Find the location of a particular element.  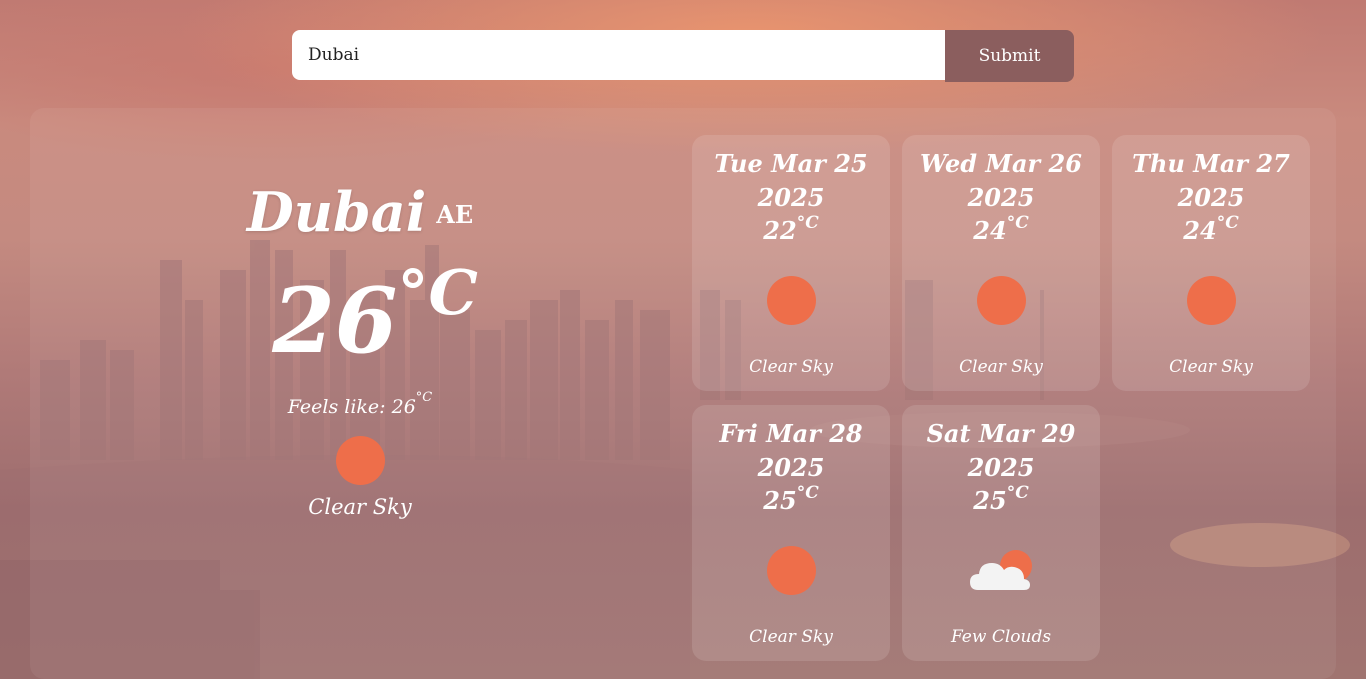

feels-like-unit: °C is located at coordinates (424, 397).